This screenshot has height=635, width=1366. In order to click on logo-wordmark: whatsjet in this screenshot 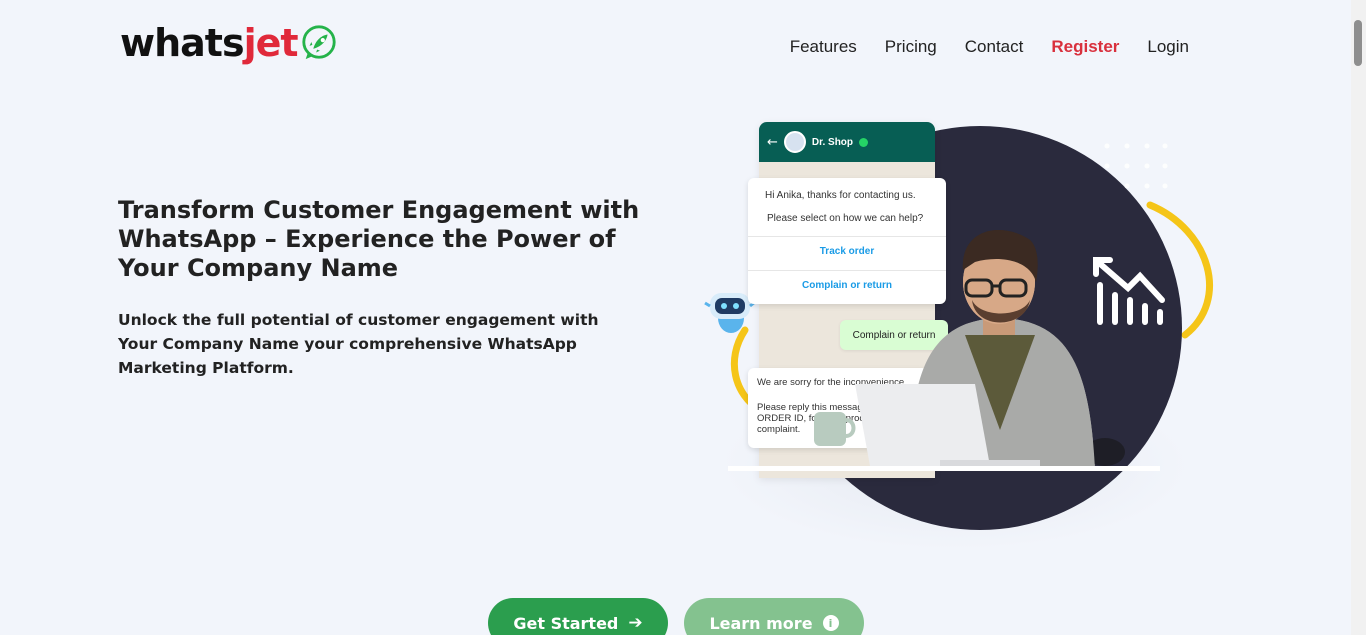, I will do `click(209, 43)`.